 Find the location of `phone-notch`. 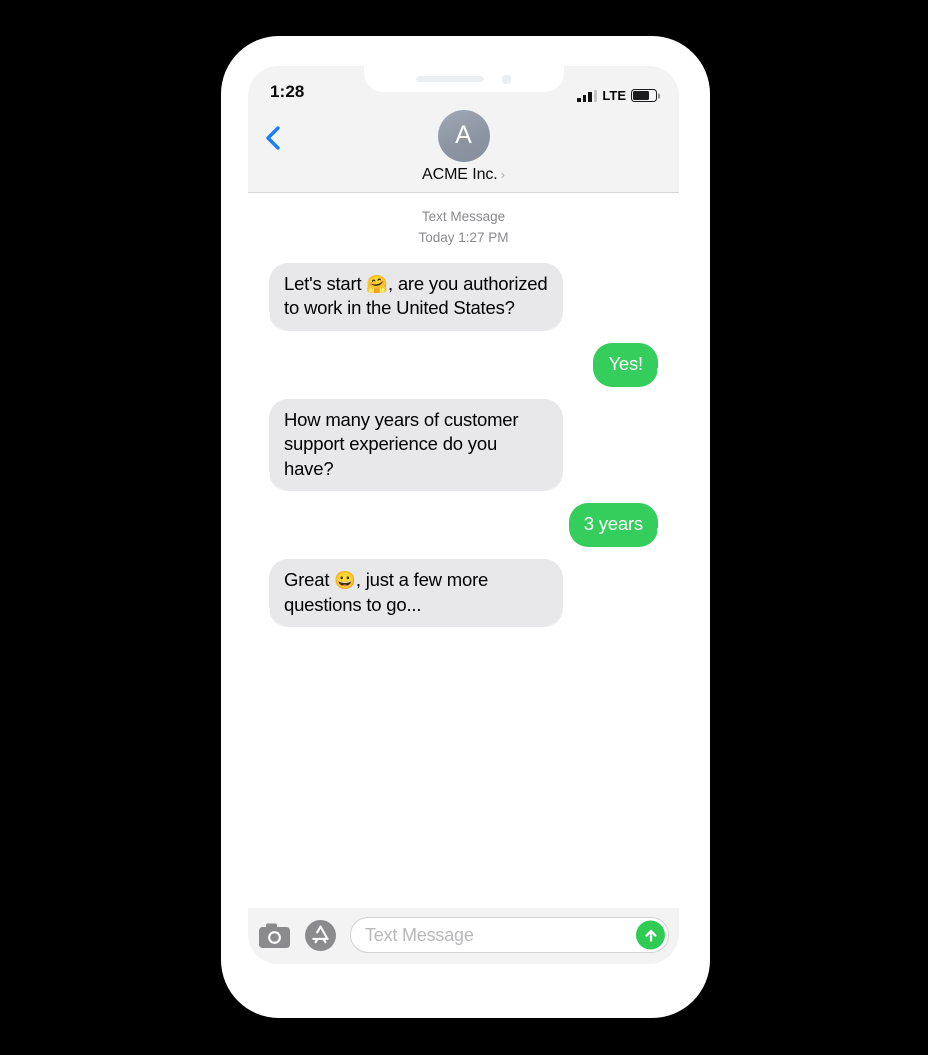

phone-notch is located at coordinates (463, 79).